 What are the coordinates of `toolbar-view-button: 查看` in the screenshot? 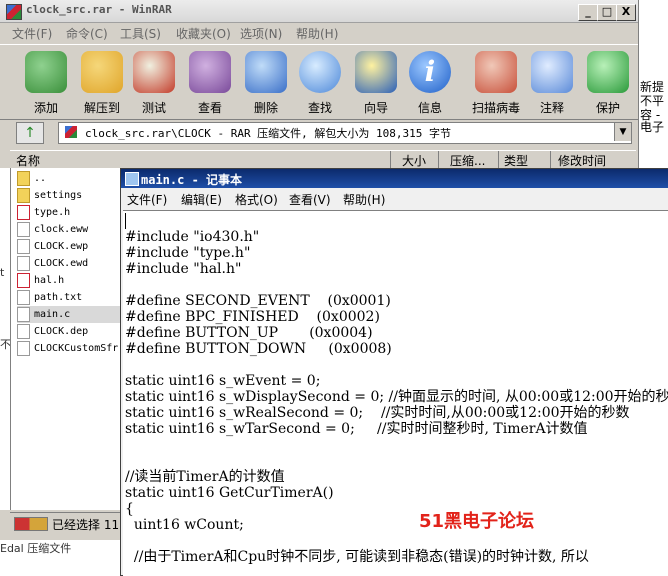 It's located at (210, 83).